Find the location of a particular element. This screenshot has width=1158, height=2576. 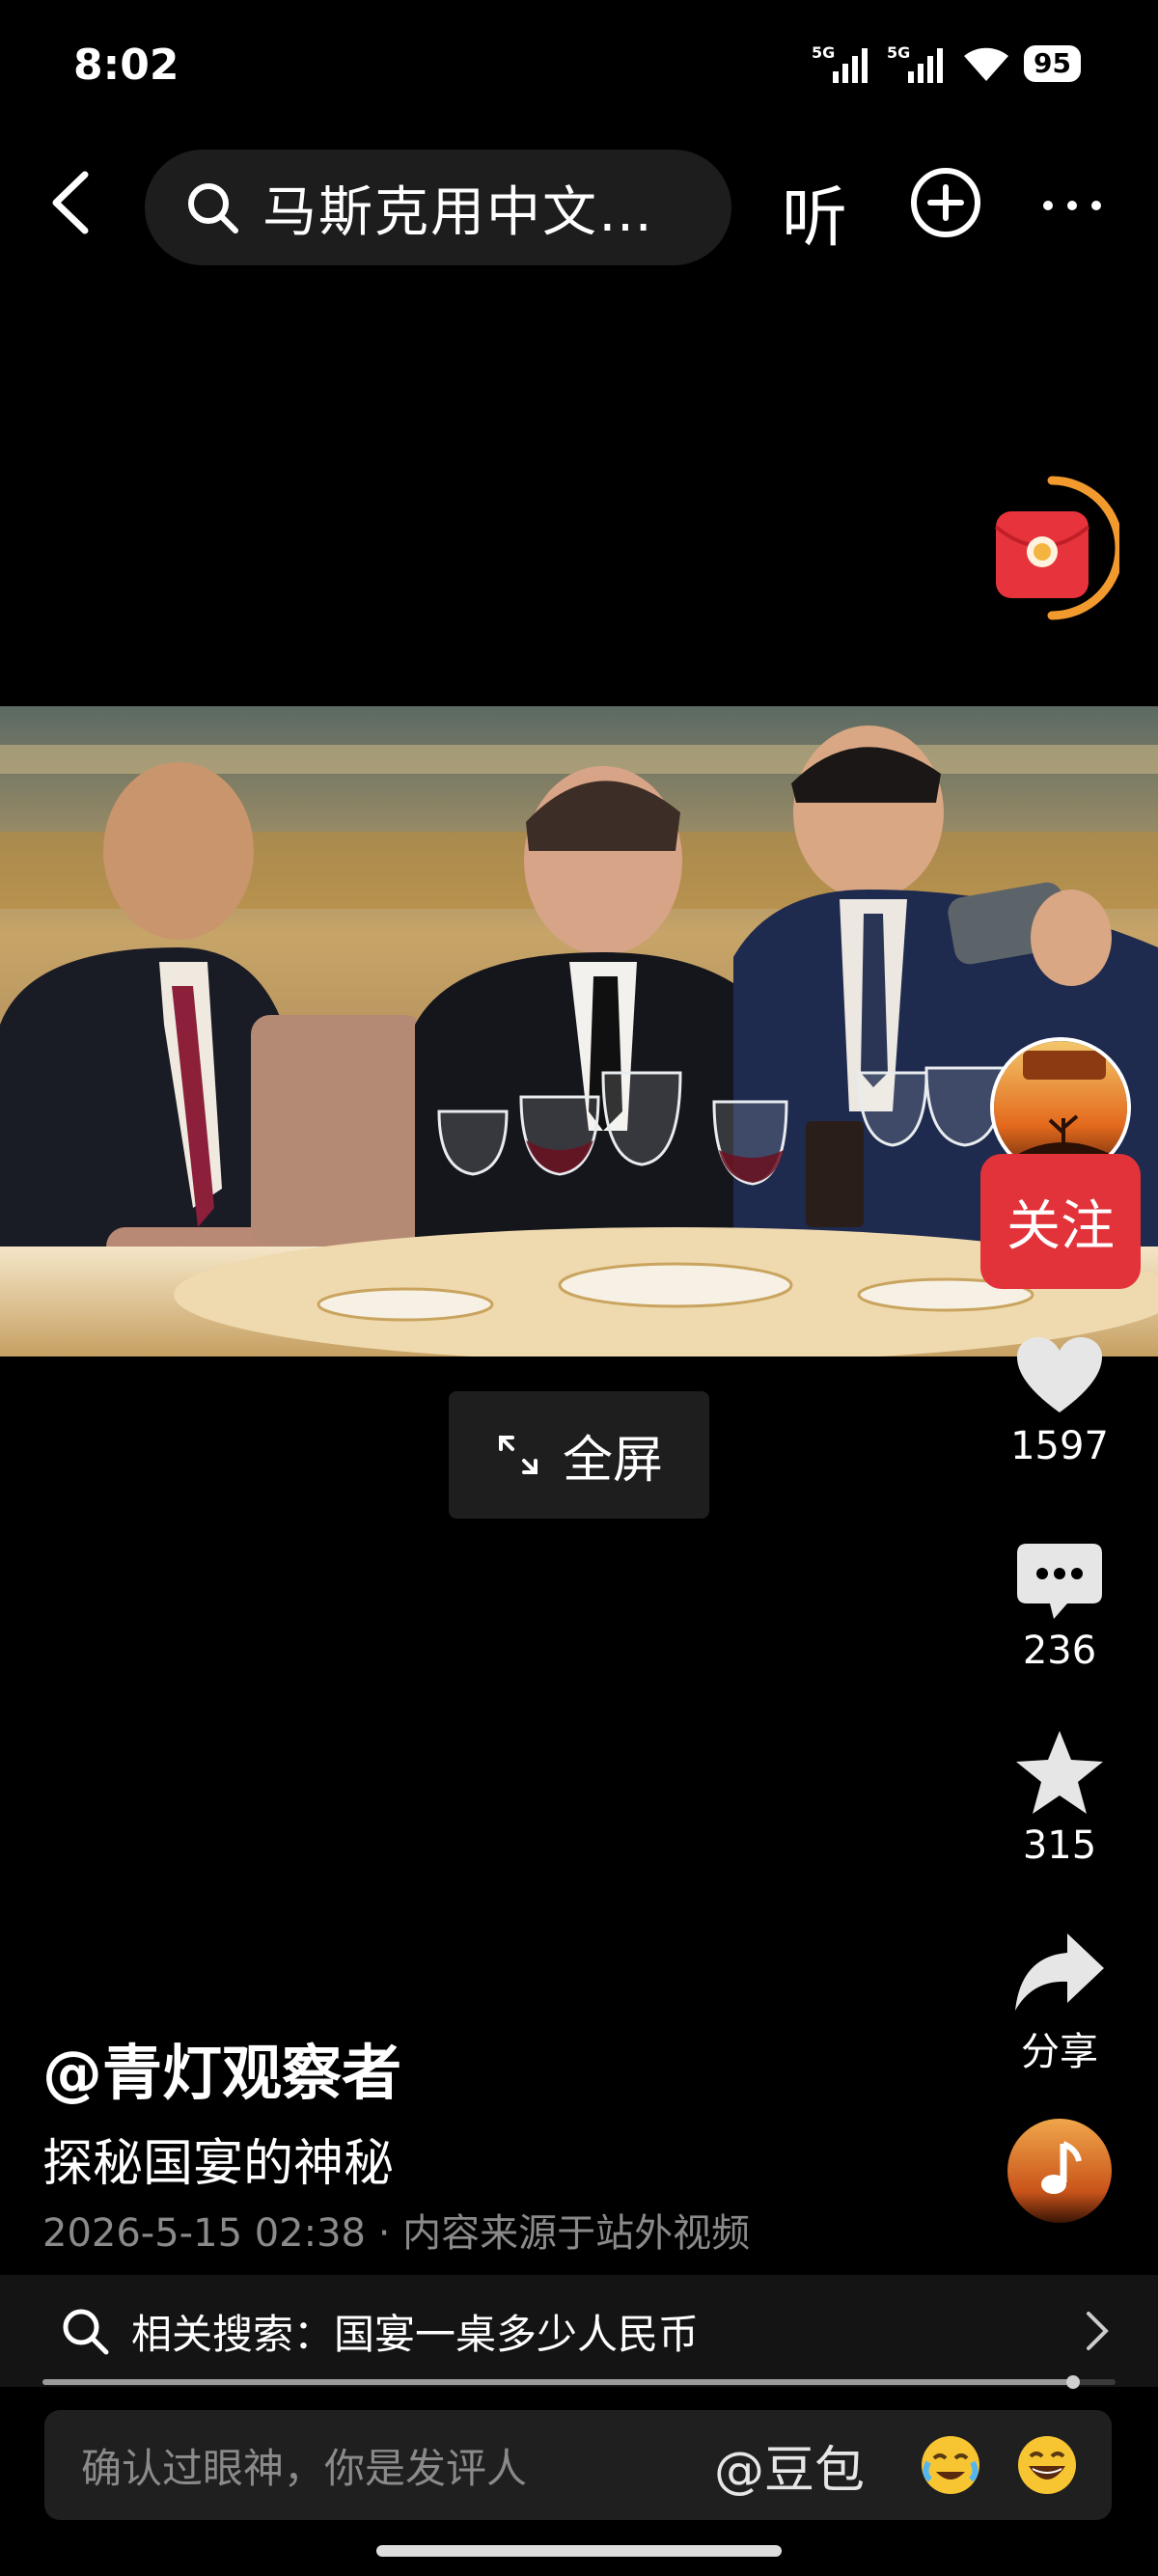

fullscreen-label: 全屏 is located at coordinates (612, 1460).